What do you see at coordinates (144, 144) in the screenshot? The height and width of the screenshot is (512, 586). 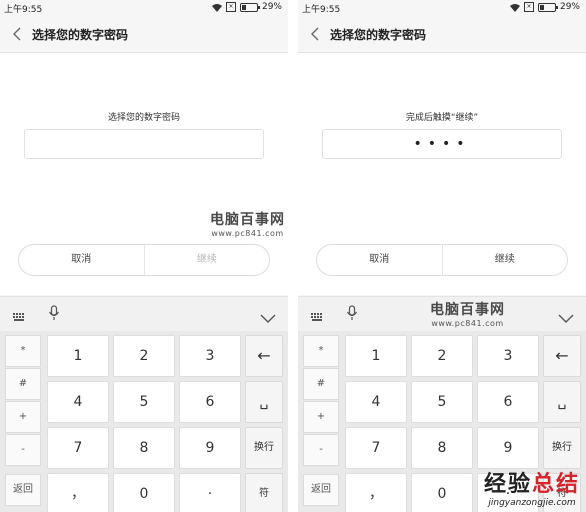 I see `pin-input` at bounding box center [144, 144].